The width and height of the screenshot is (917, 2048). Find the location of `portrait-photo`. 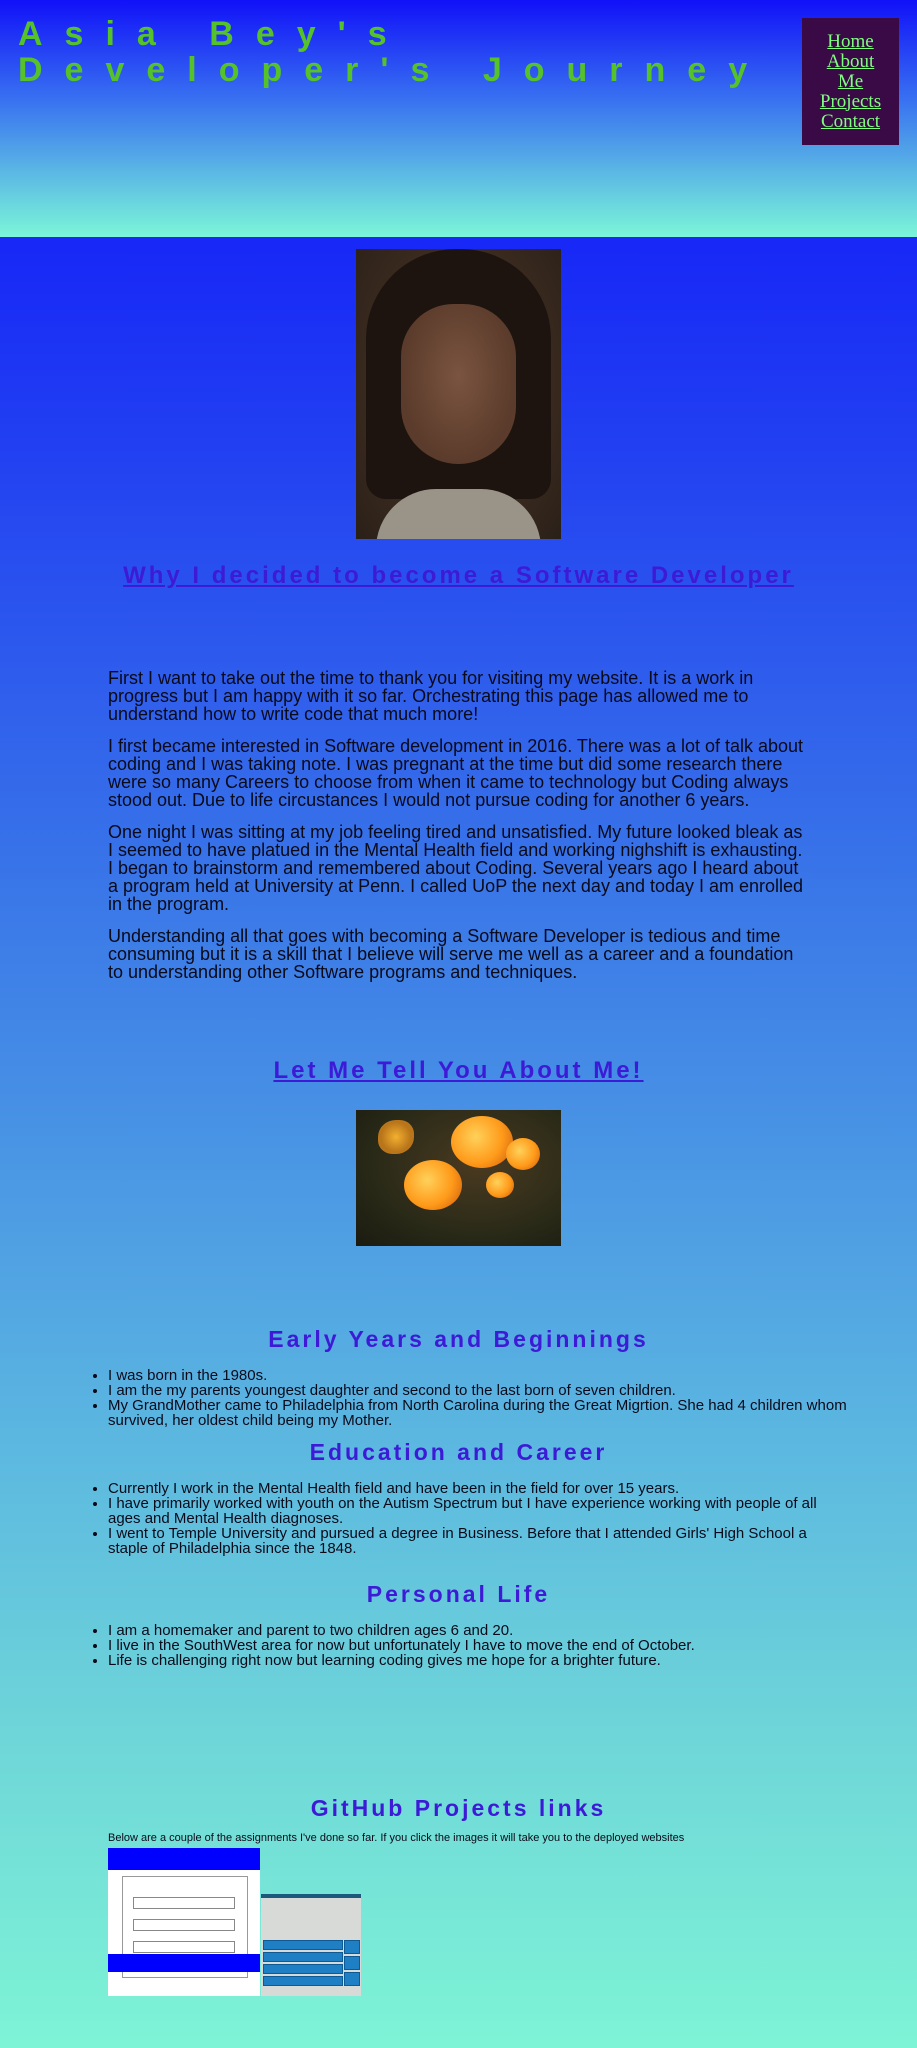

portrait-photo is located at coordinates (458, 394).